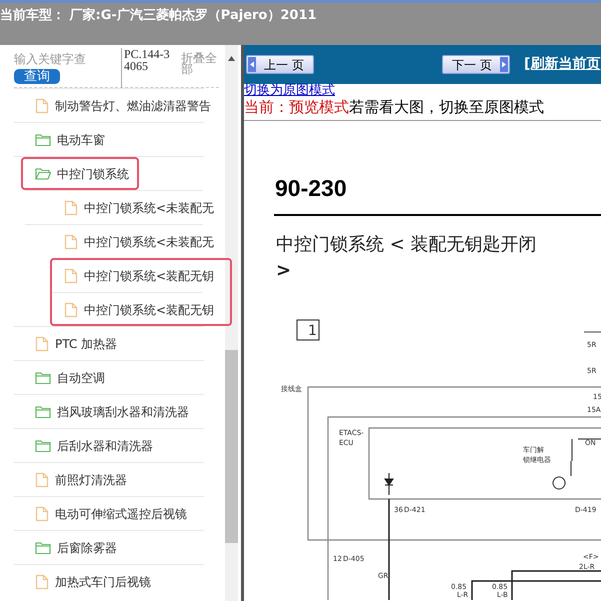 This screenshot has height=601, width=601. Describe the element at coordinates (476, 64) in the screenshot. I see `next-page-button: 下一 页` at that location.